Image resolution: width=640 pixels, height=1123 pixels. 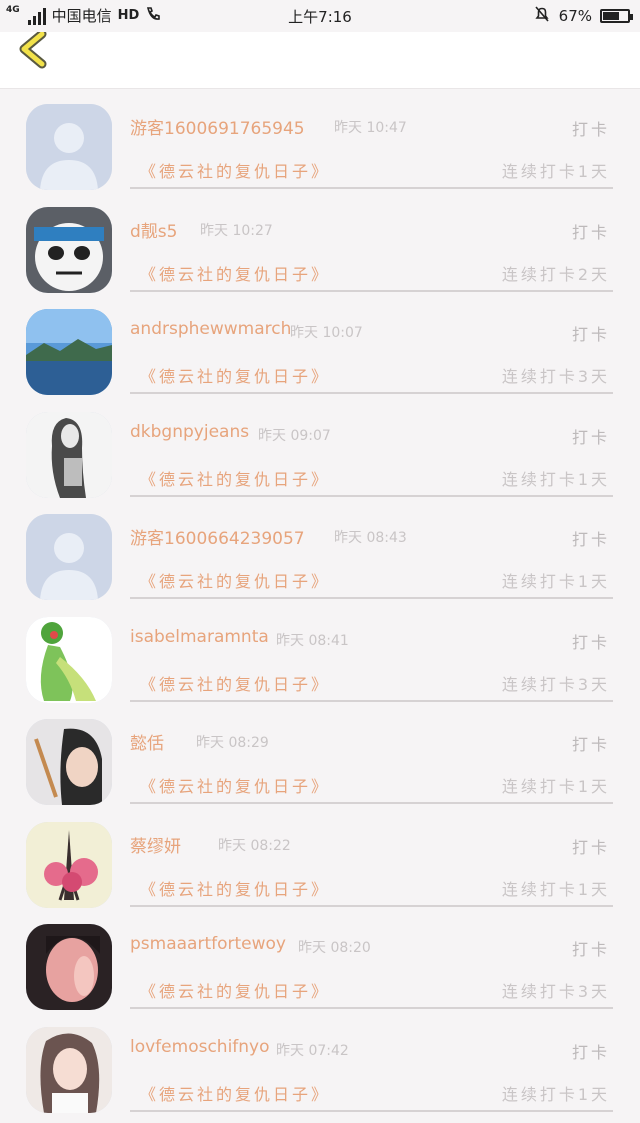 What do you see at coordinates (575, 16) in the screenshot?
I see `battery-percent: 67%` at bounding box center [575, 16].